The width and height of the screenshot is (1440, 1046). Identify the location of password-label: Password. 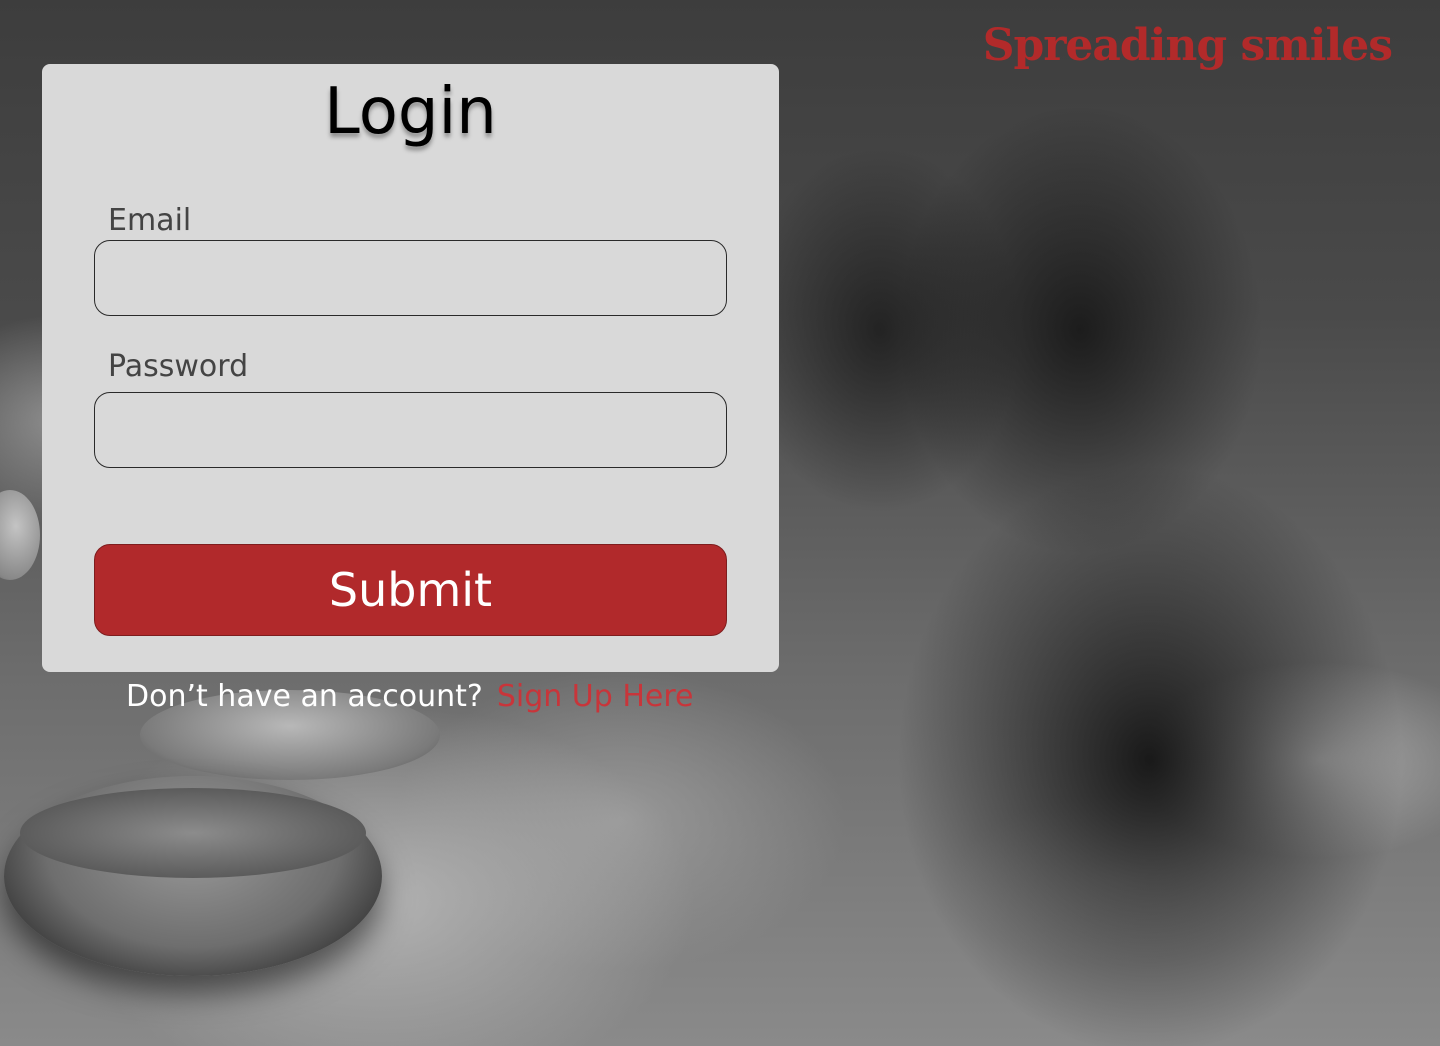
(178, 366).